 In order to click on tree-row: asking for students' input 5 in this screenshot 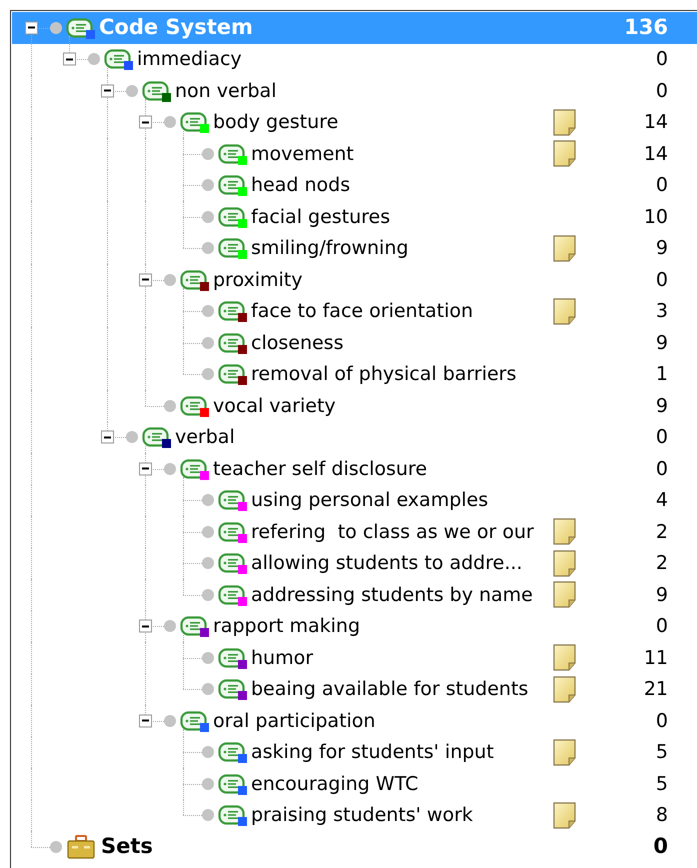, I will do `click(354, 752)`.